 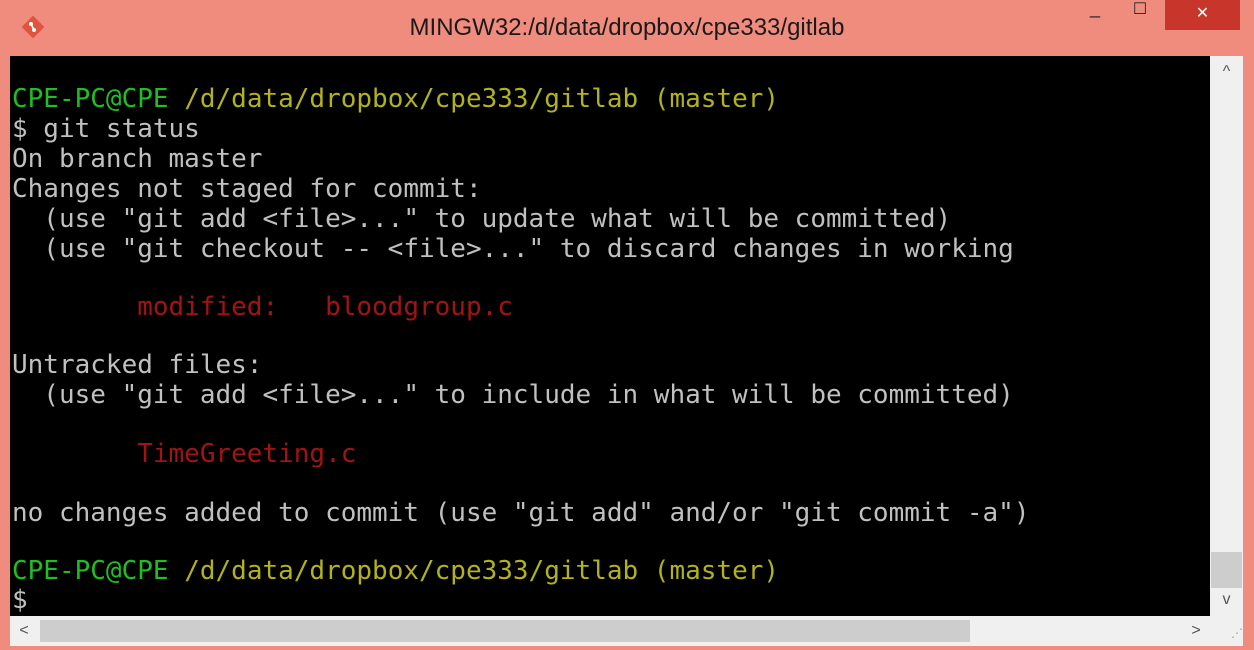 I want to click on horizontal-scrollbar: < >, so click(x=610, y=631).